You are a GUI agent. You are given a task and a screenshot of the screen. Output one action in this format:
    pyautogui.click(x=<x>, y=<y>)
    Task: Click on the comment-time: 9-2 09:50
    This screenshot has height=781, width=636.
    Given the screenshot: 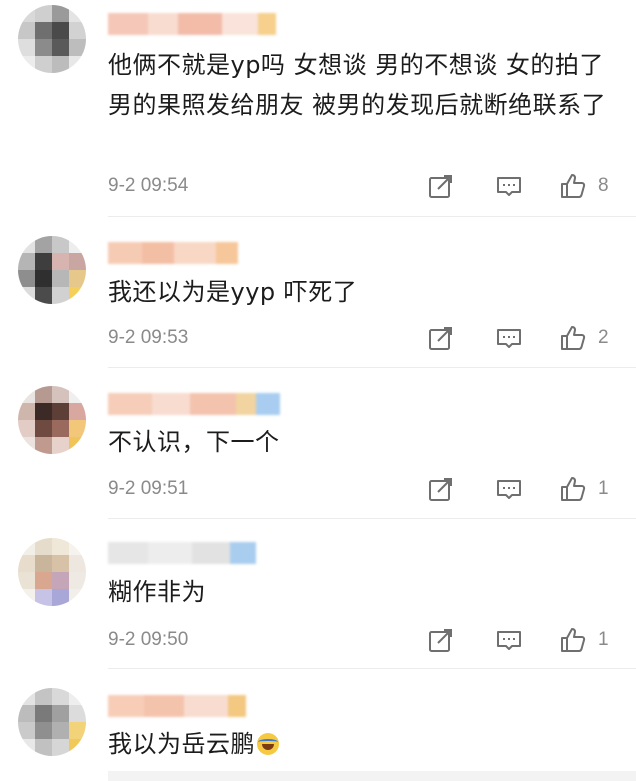 What is the action you would take?
    pyautogui.click(x=148, y=639)
    